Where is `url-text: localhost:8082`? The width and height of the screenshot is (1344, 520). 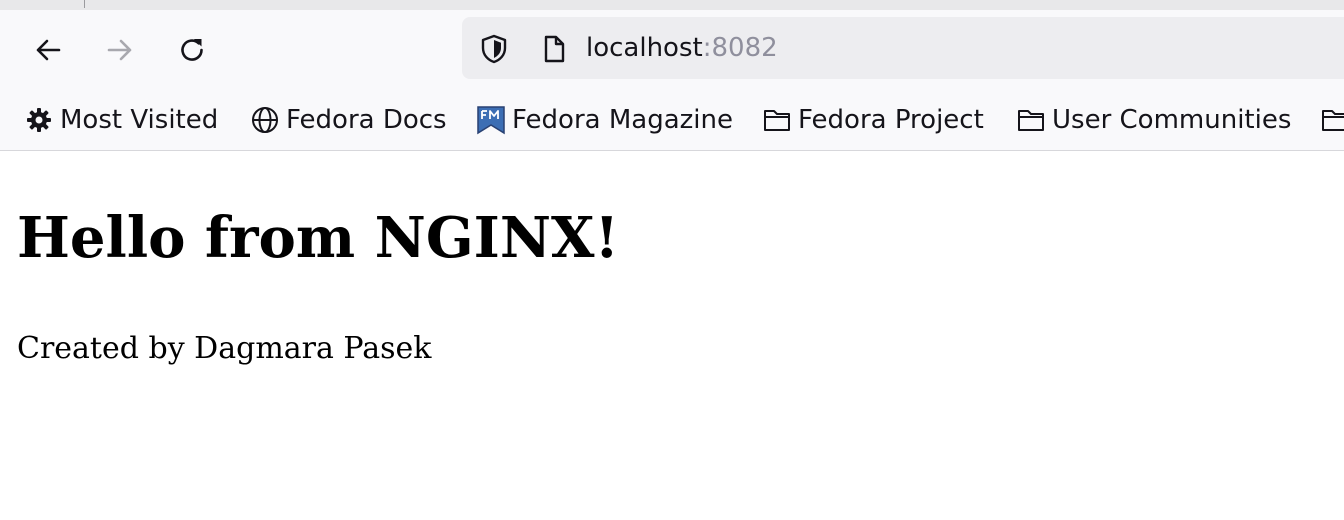
url-text: localhost:8082 is located at coordinates (682, 48).